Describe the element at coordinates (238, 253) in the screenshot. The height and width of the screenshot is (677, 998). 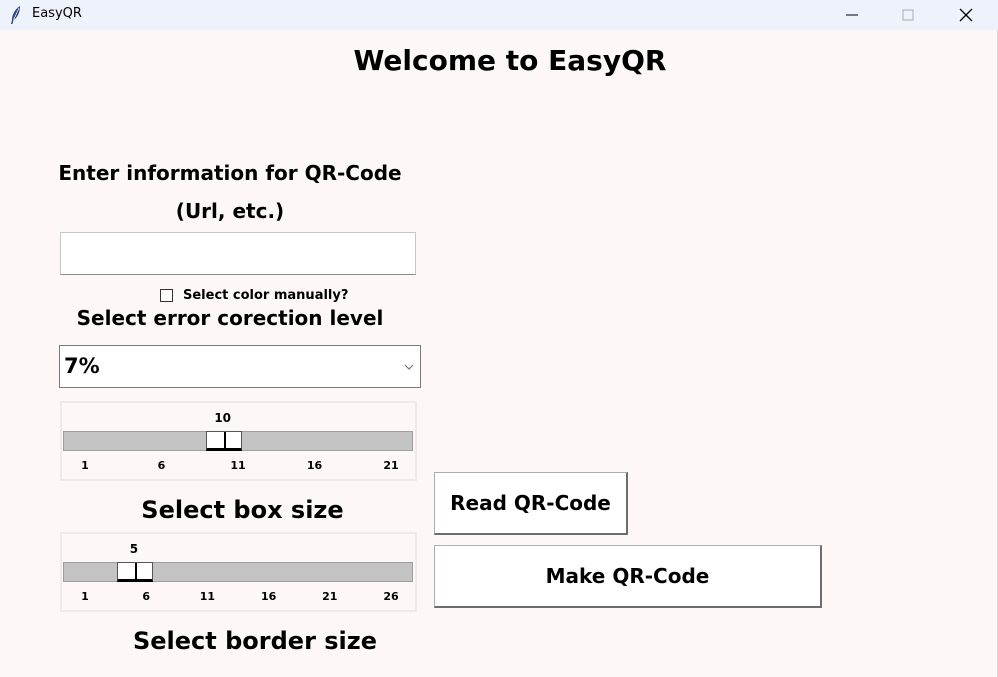
I see `info-input` at that location.